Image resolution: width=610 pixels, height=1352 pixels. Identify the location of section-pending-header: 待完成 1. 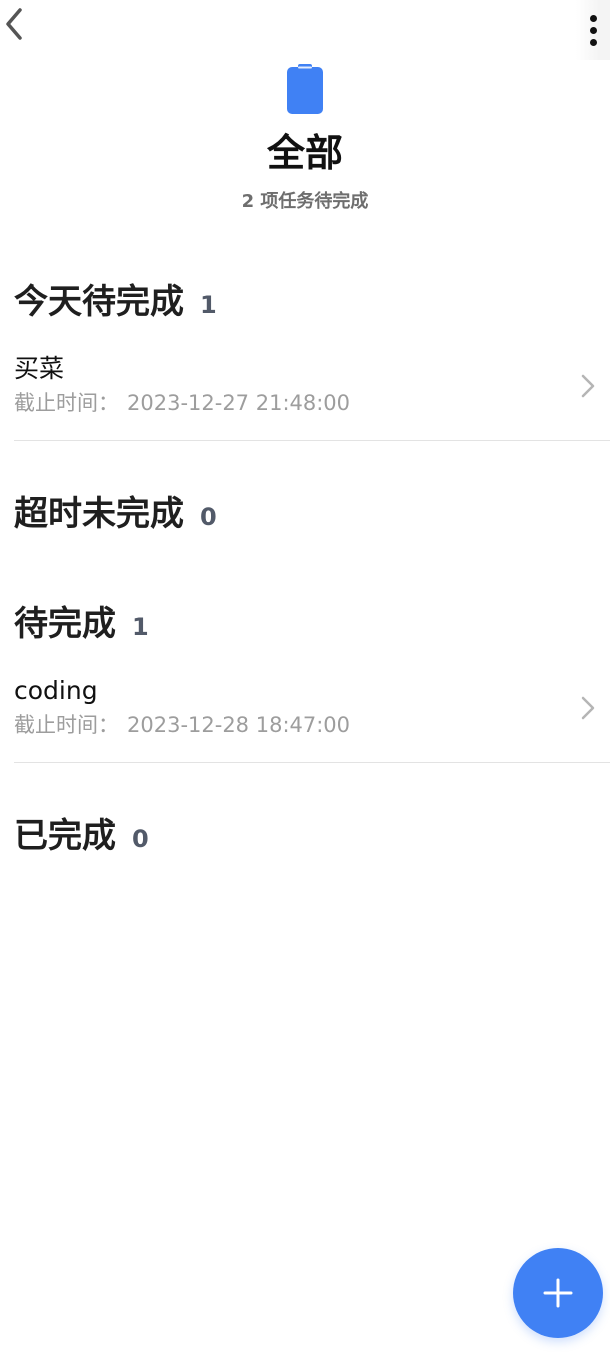
(81, 624).